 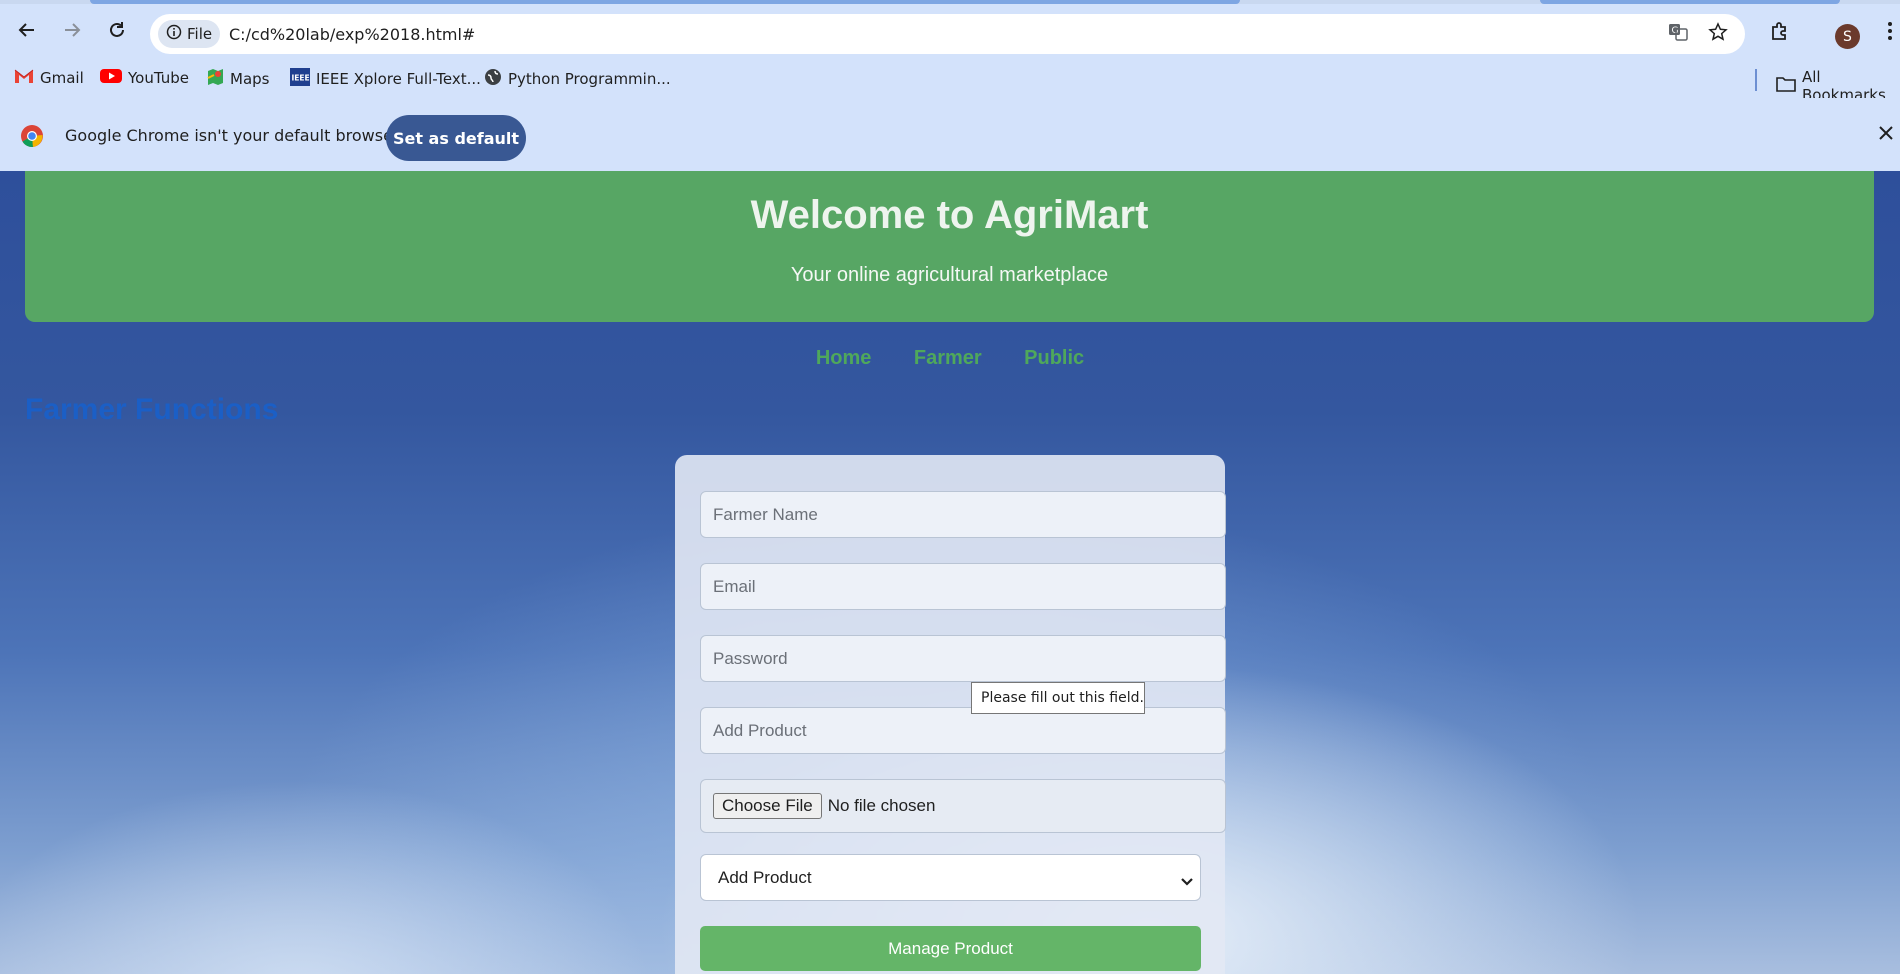 I want to click on email-input, so click(x=963, y=586).